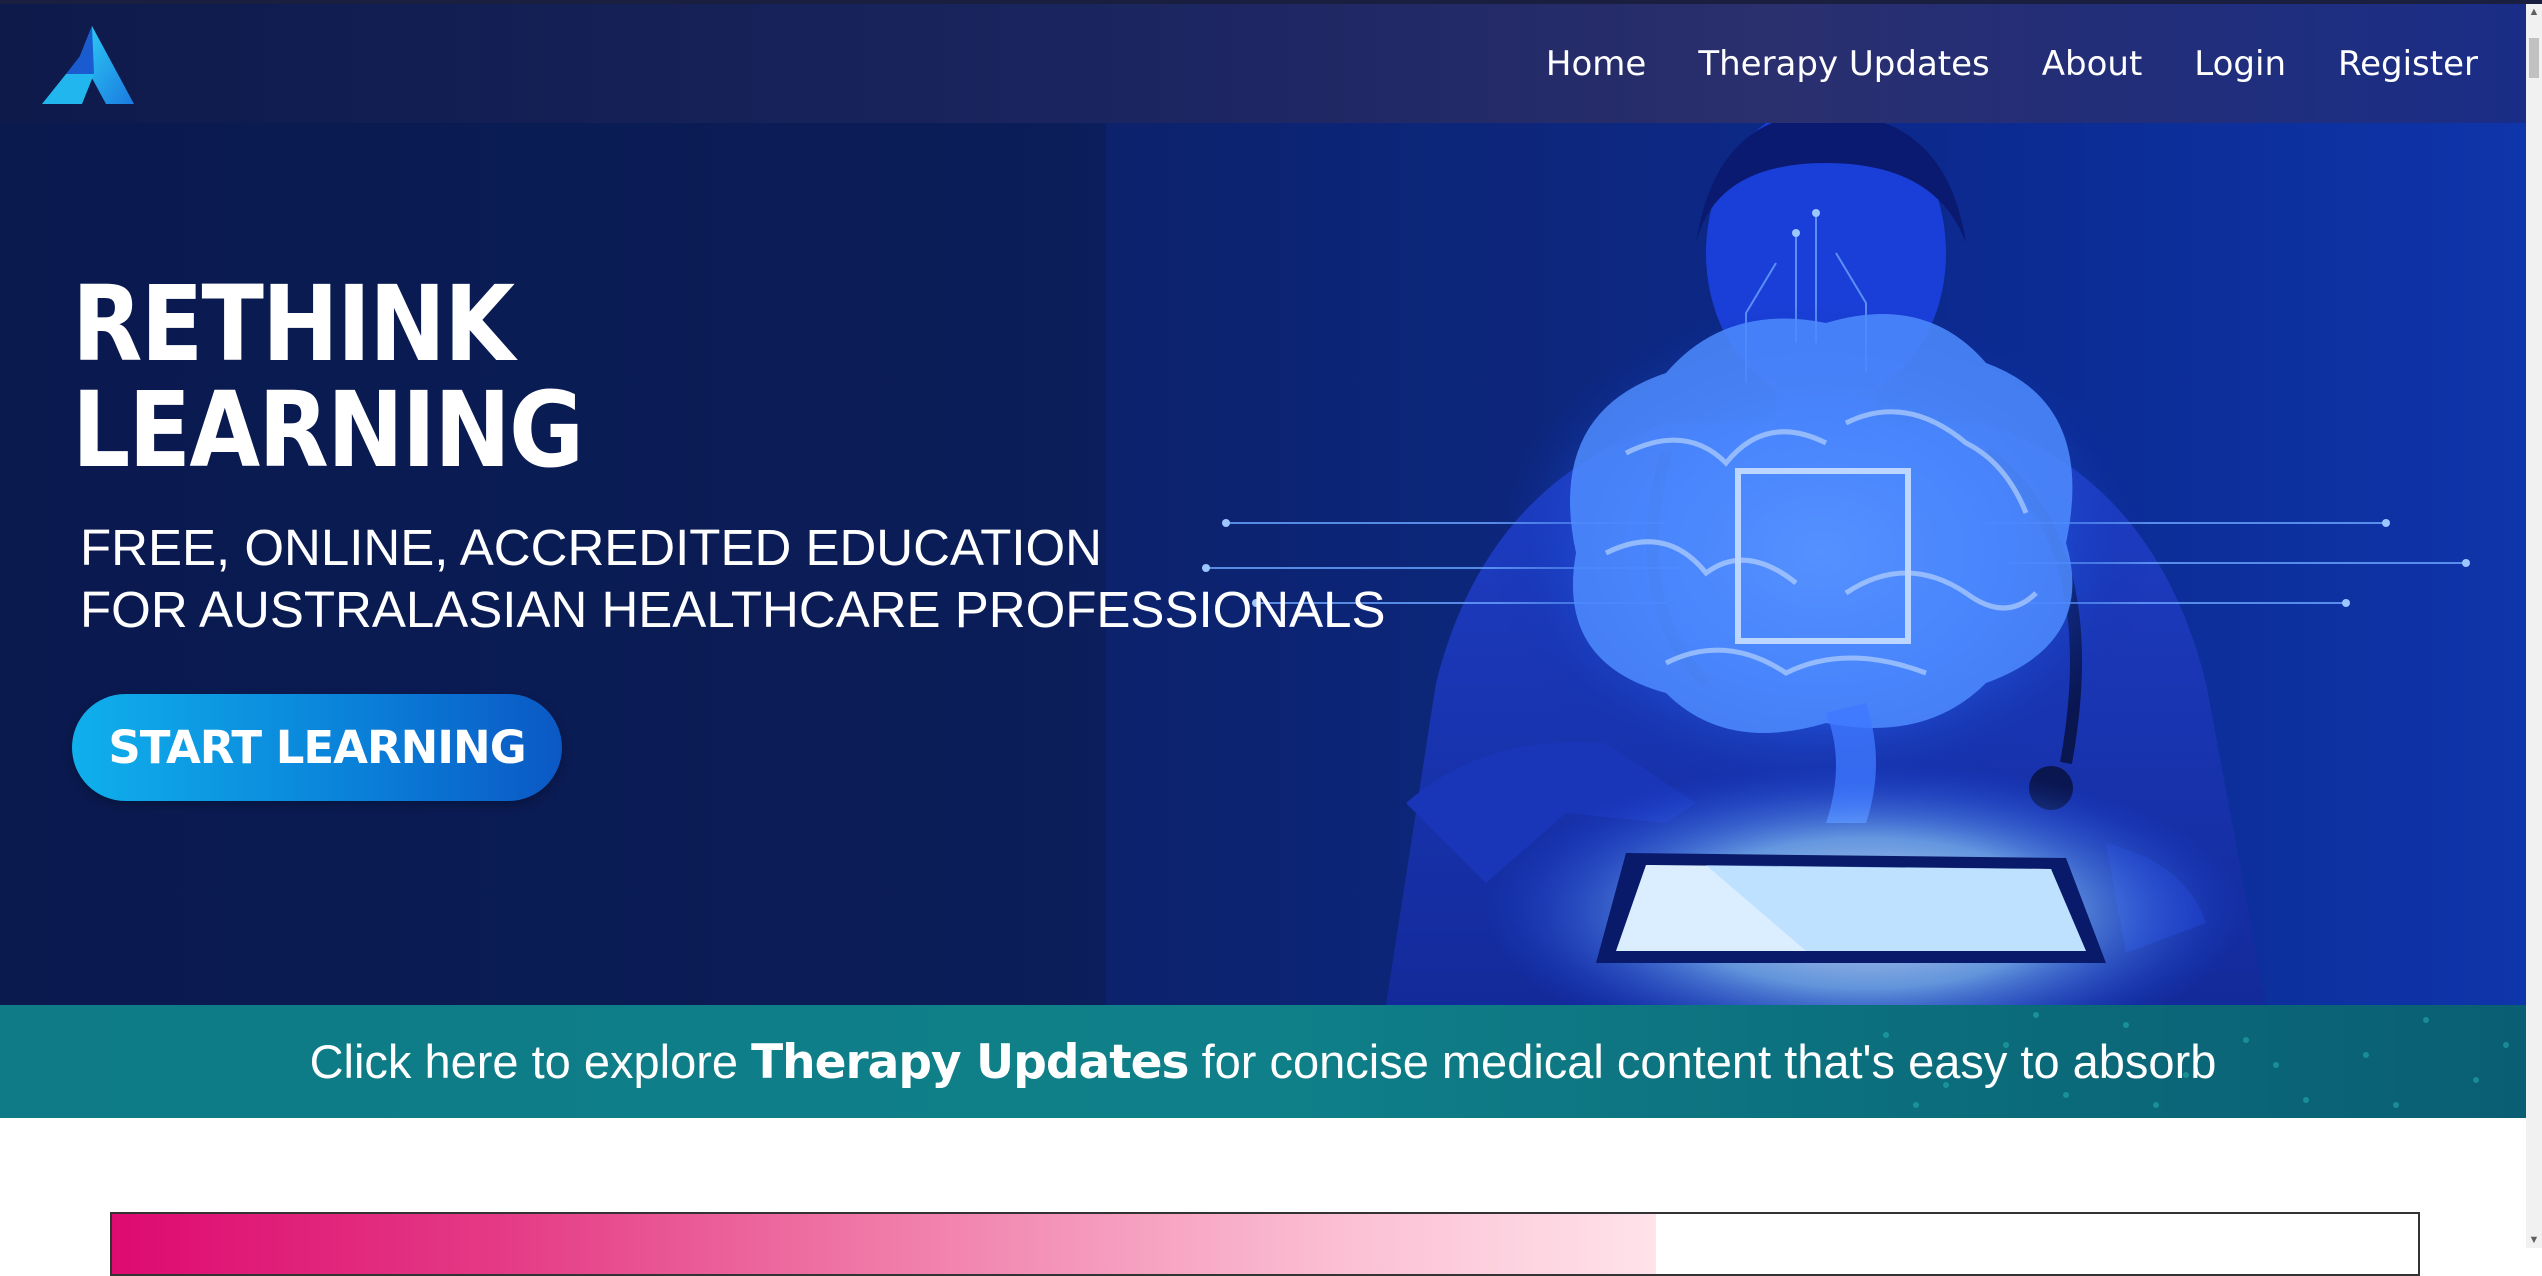 This screenshot has height=1276, width=2542. Describe the element at coordinates (1596, 64) in the screenshot. I see `nav-home: Home` at that location.